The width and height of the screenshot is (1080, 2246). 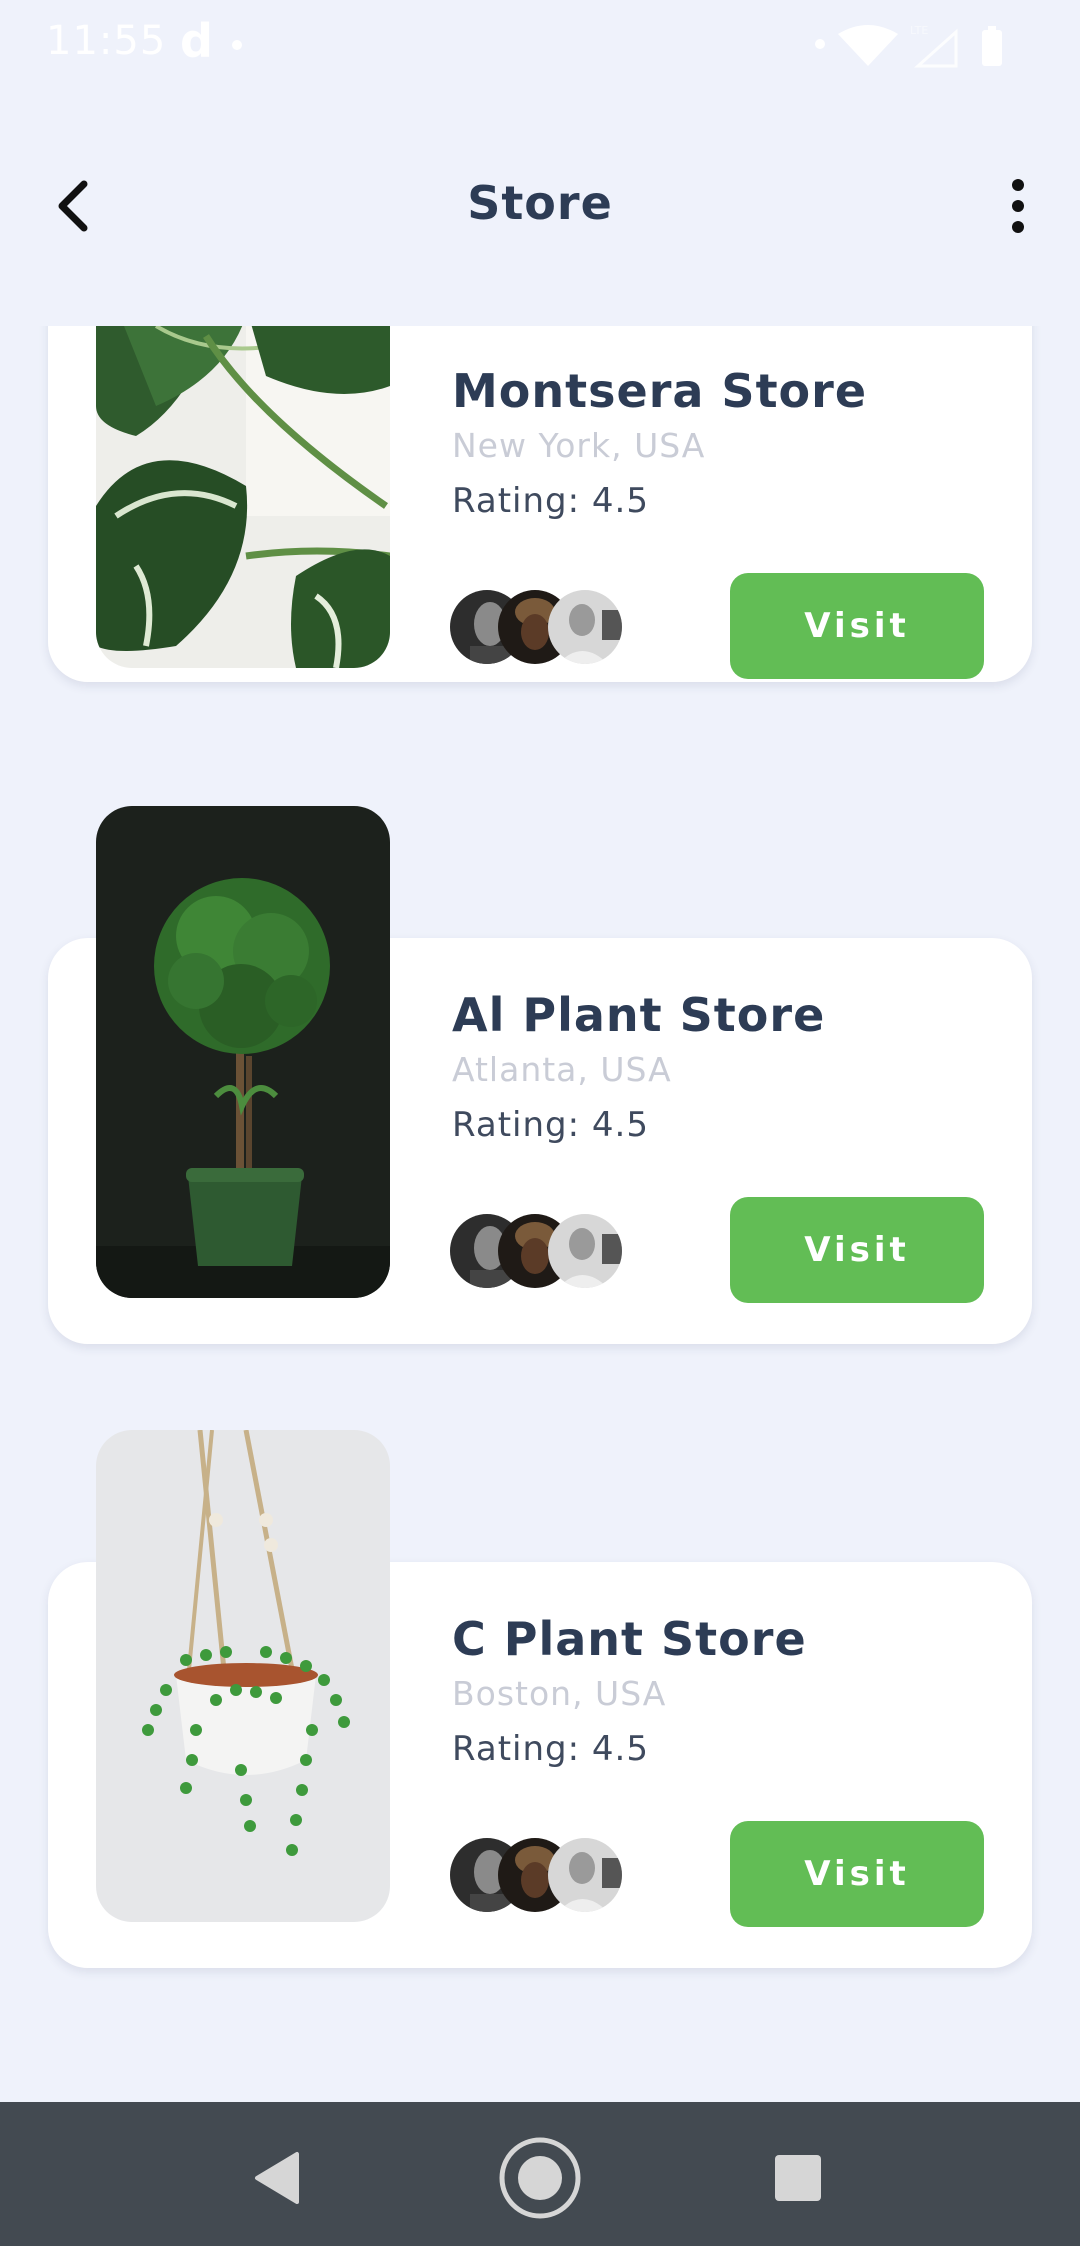 I want to click on store-location: Atlanta, USA, so click(x=562, y=1069).